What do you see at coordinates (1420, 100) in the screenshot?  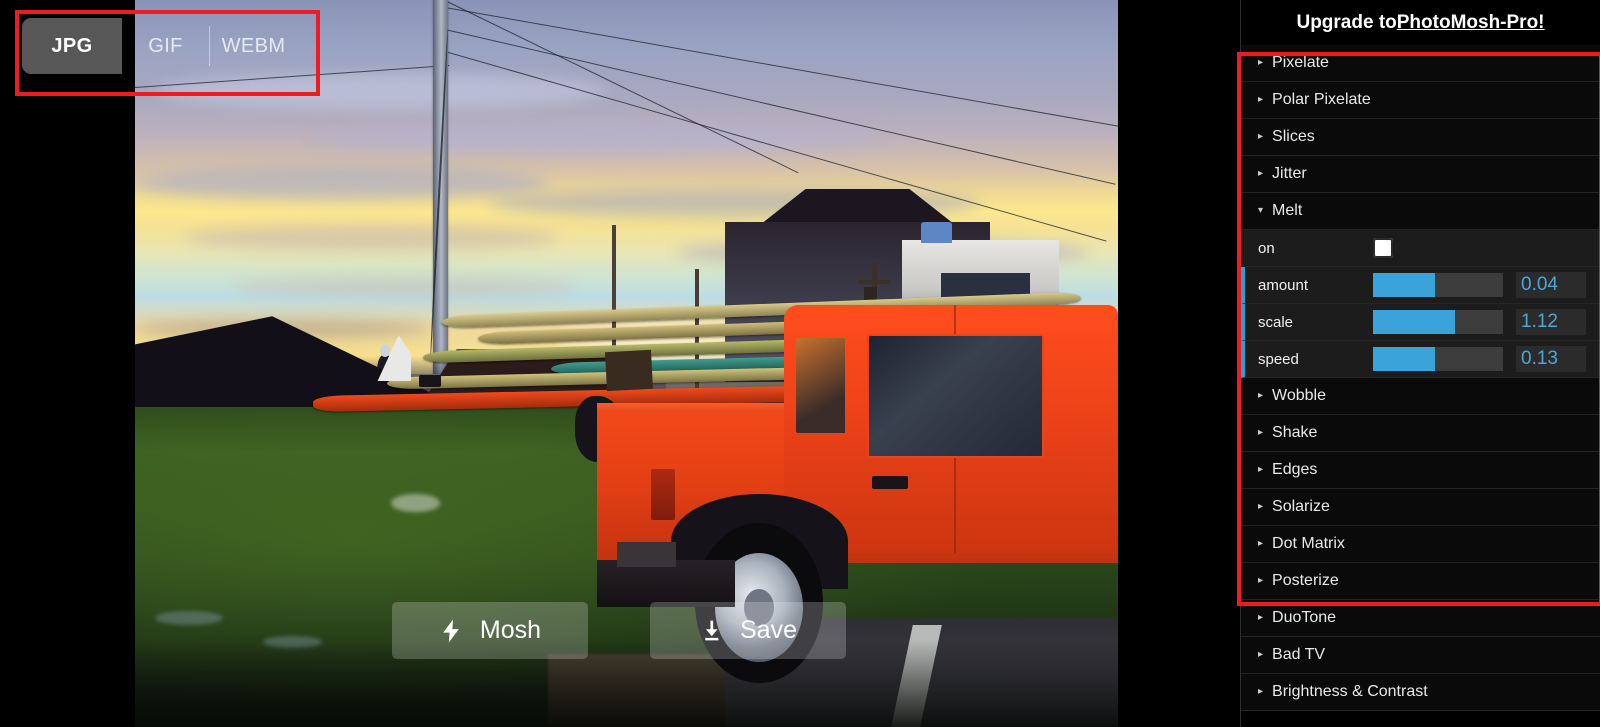 I see `effect-row-polar-pixelate: ▸ Polar Pixelate` at bounding box center [1420, 100].